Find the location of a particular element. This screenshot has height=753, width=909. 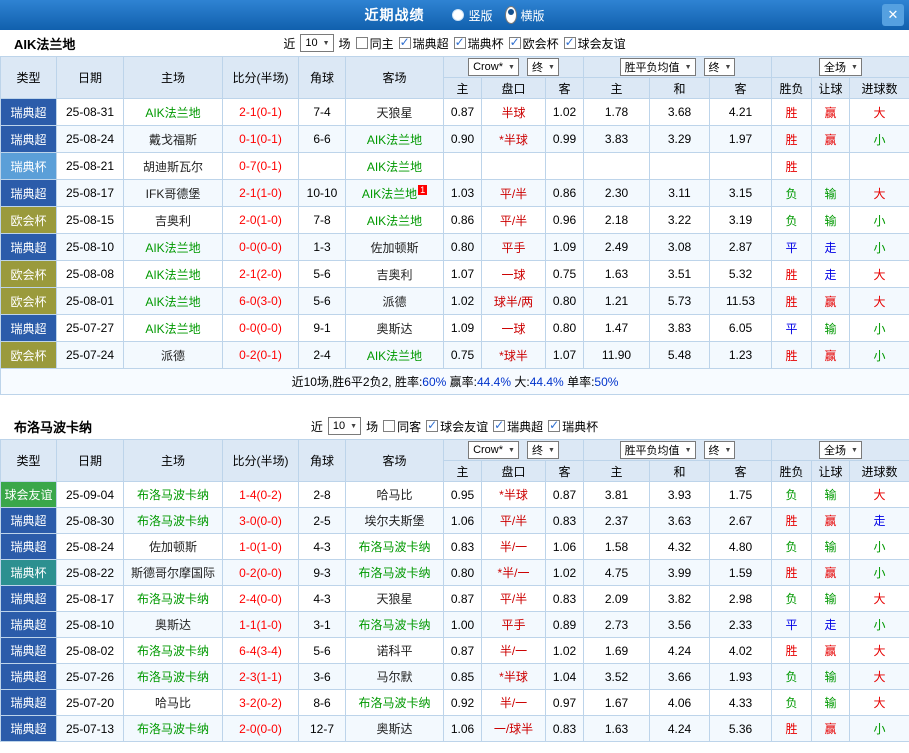

odds-home: 0.85 is located at coordinates (462, 676).